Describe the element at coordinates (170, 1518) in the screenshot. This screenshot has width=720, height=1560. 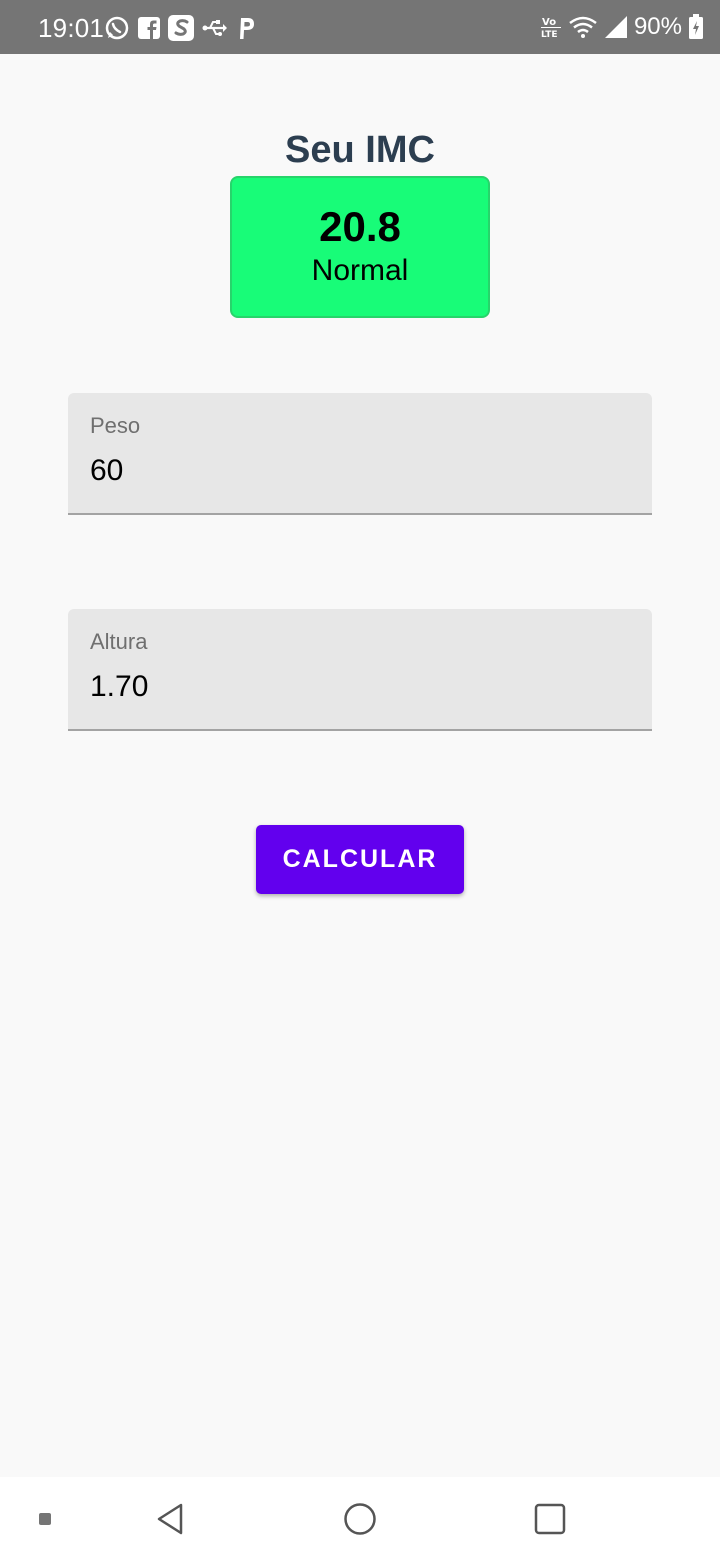
I see `back-icon` at that location.